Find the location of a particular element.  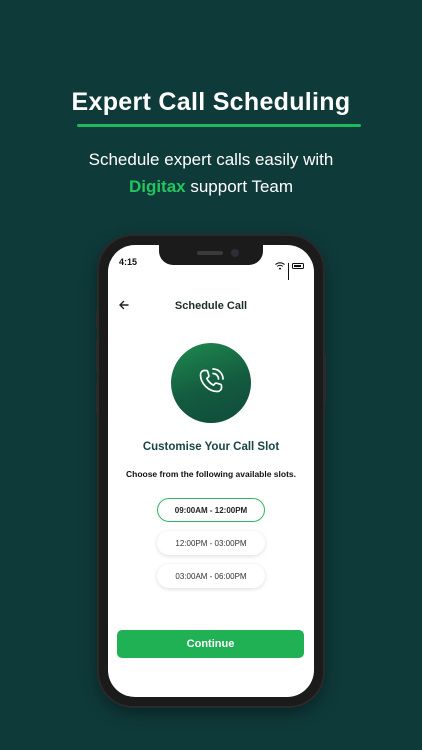

slot-option-2: 12:00PM - 03:00PM is located at coordinates (211, 543).